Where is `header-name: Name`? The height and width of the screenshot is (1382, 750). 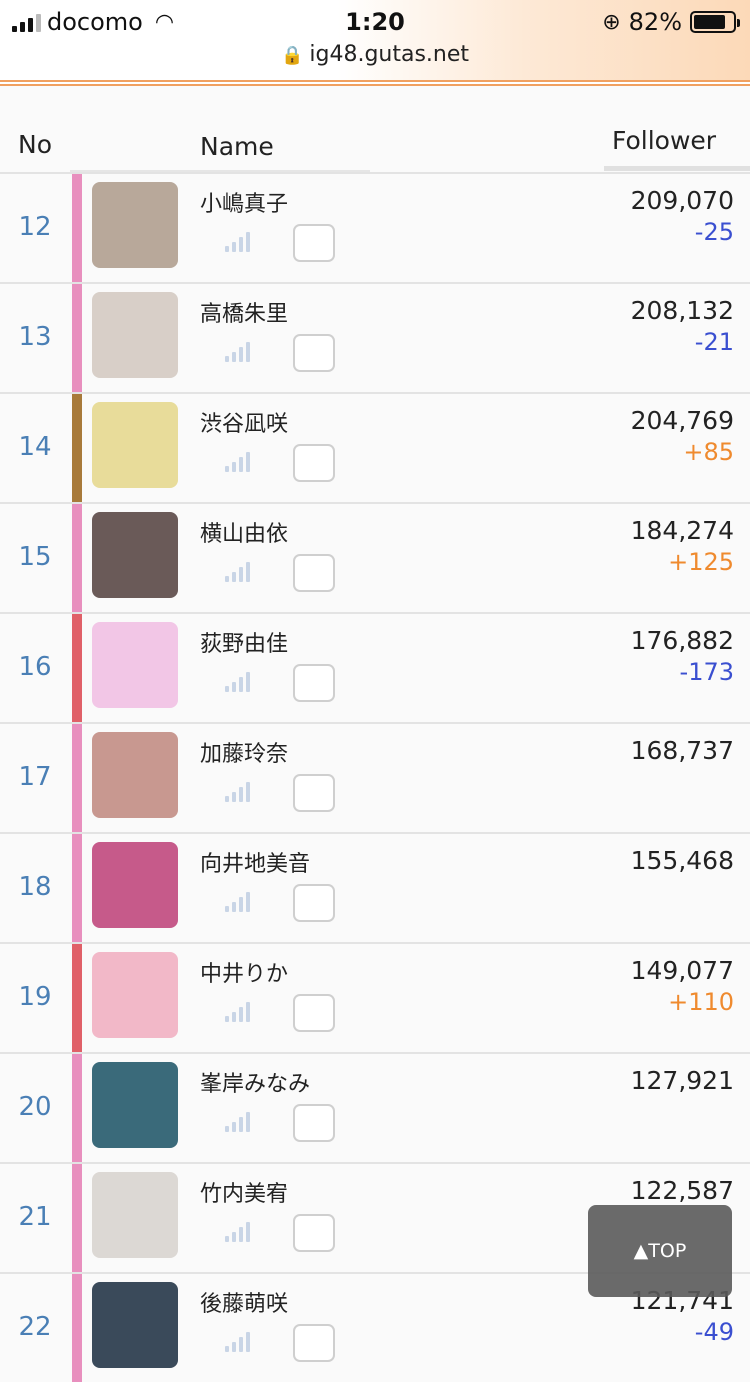
header-name: Name is located at coordinates (237, 146).